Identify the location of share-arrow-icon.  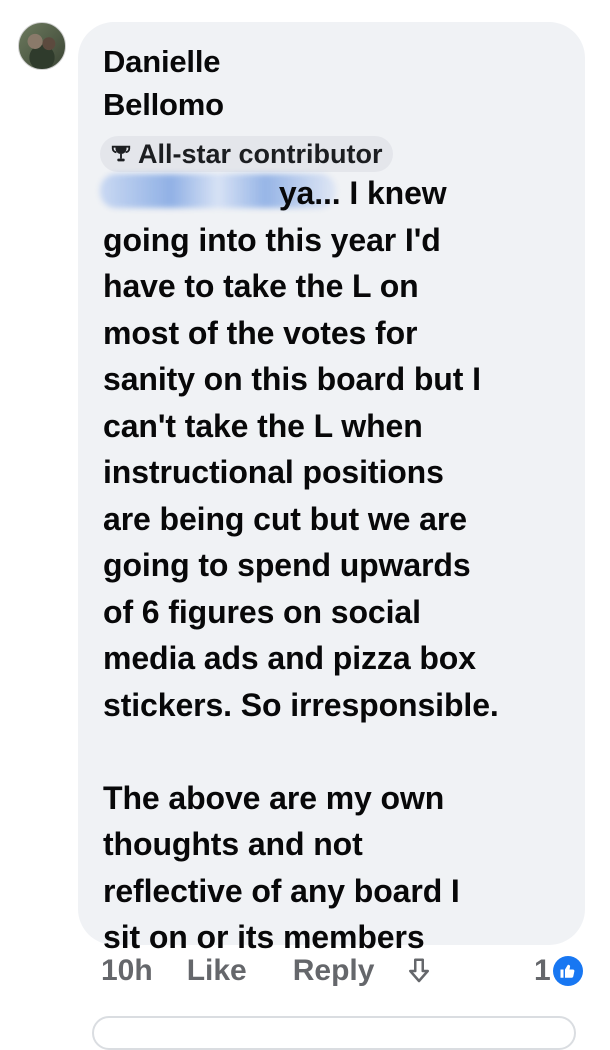
(419, 971).